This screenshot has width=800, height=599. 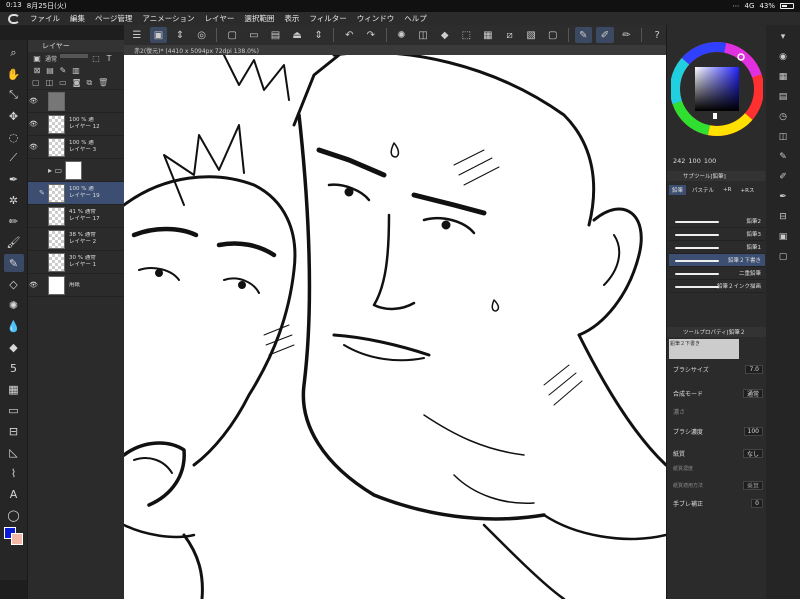 What do you see at coordinates (109, 58) in the screenshot?
I see `clip-icon: T` at bounding box center [109, 58].